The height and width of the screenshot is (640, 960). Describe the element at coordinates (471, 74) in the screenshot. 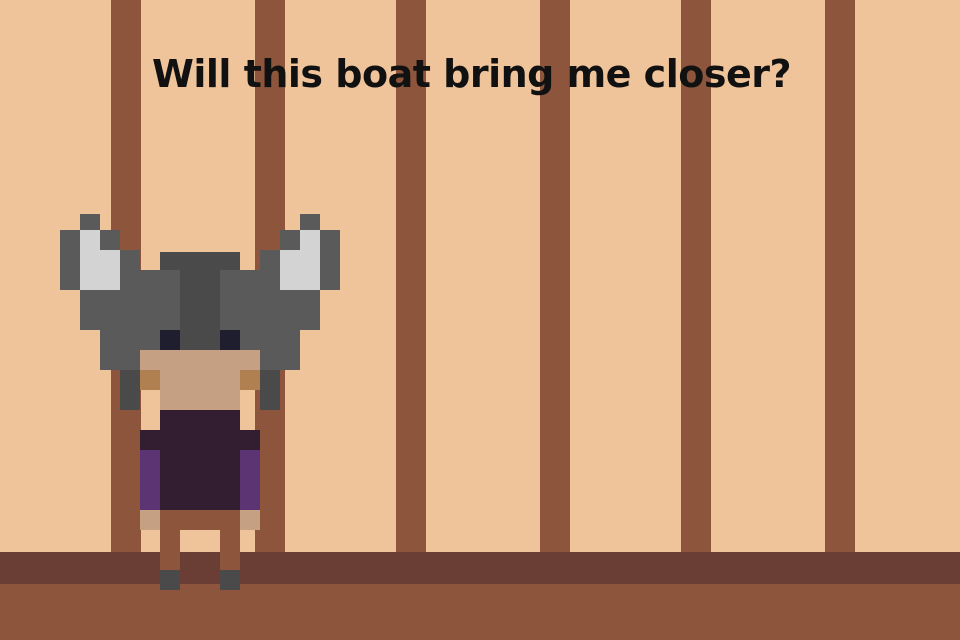

I see `dialogue-text: Will this boat bring me closer?` at that location.